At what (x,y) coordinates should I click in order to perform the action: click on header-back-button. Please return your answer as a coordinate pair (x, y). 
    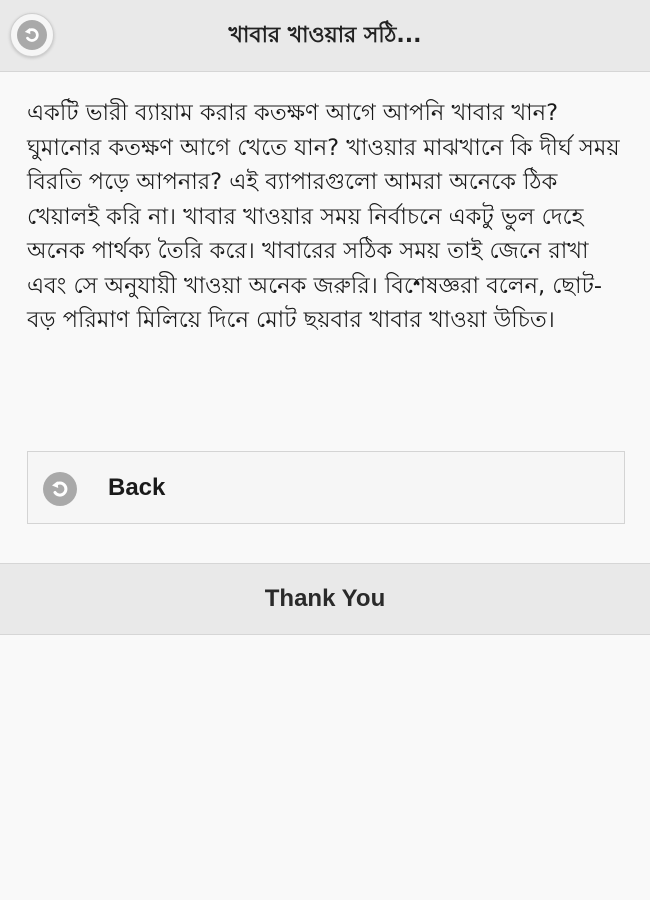
    Looking at the image, I should click on (32, 35).